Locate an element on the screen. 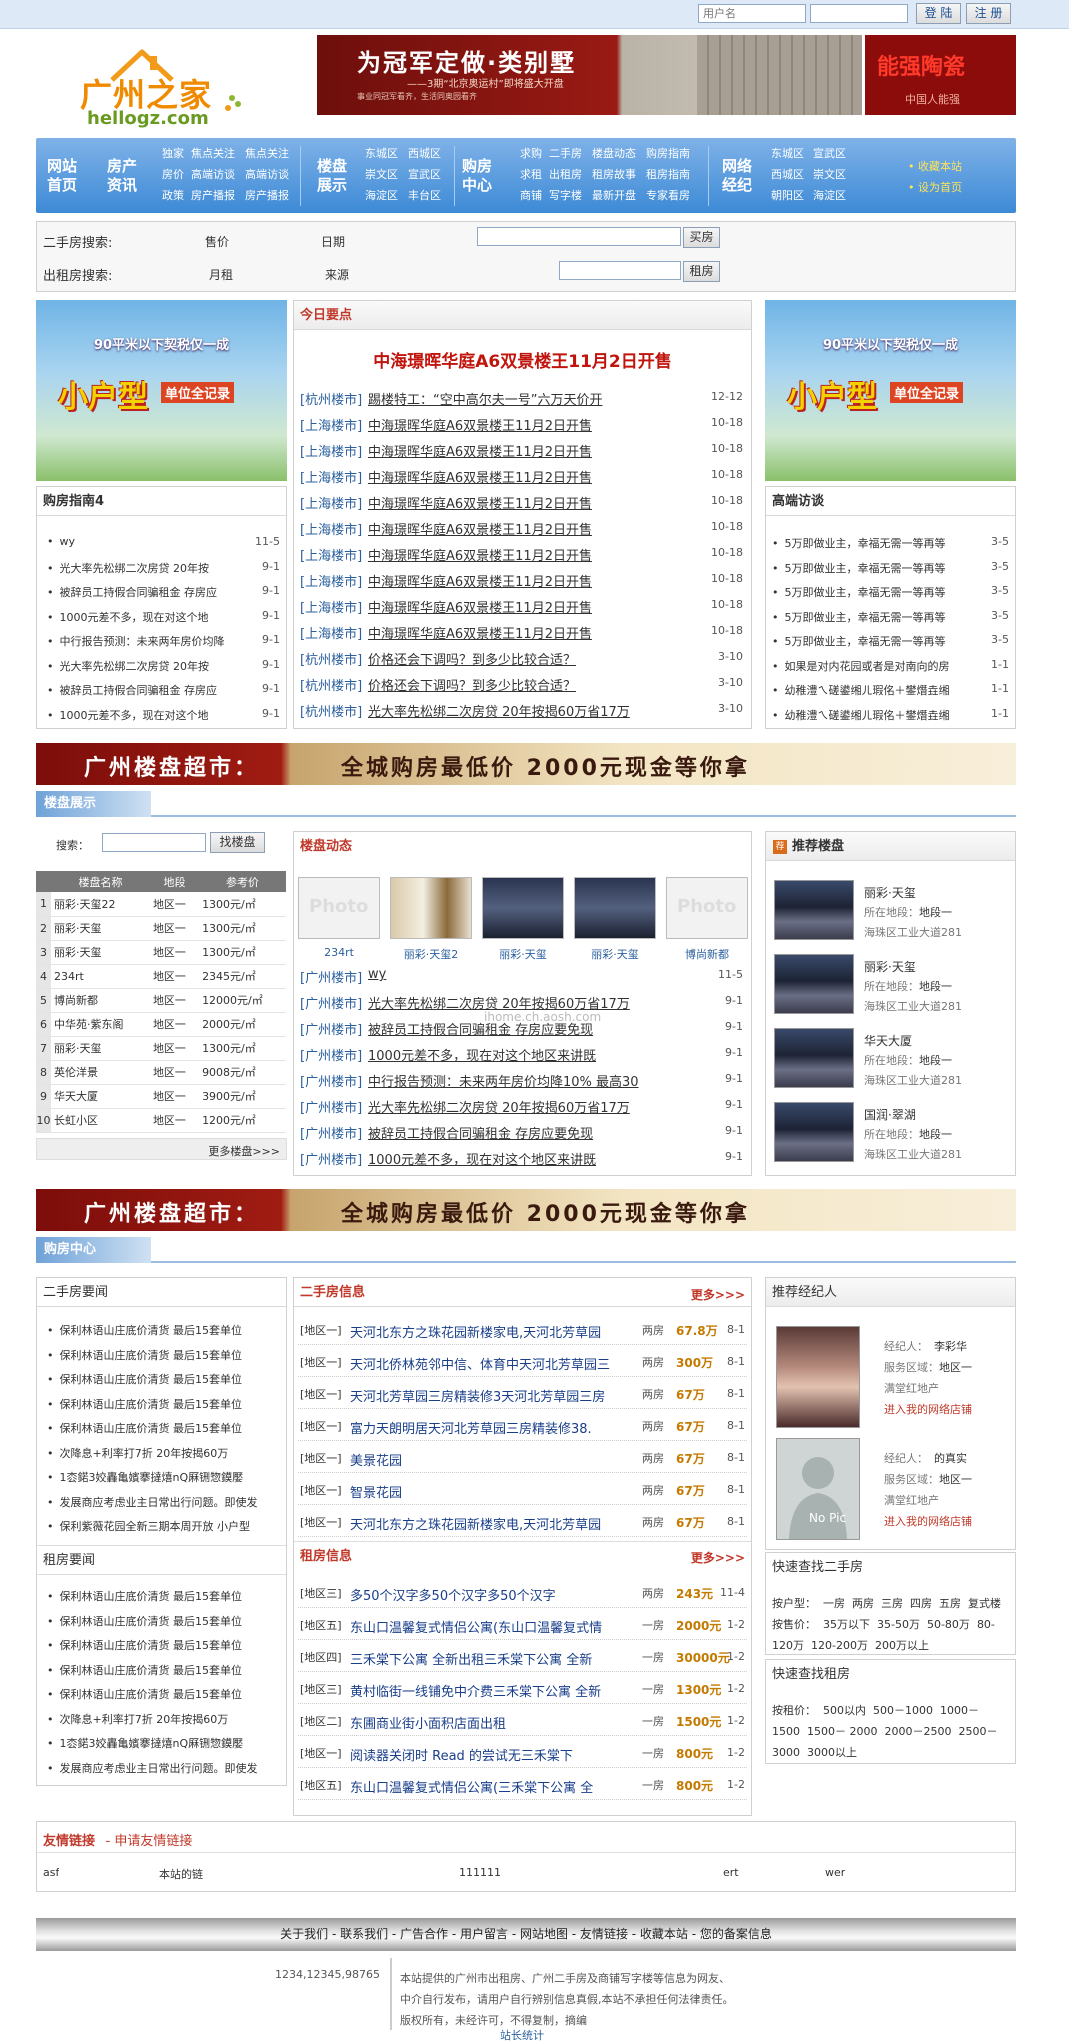 The image size is (1069, 2043). nav-projects: 楼盘 展示 is located at coordinates (332, 176).